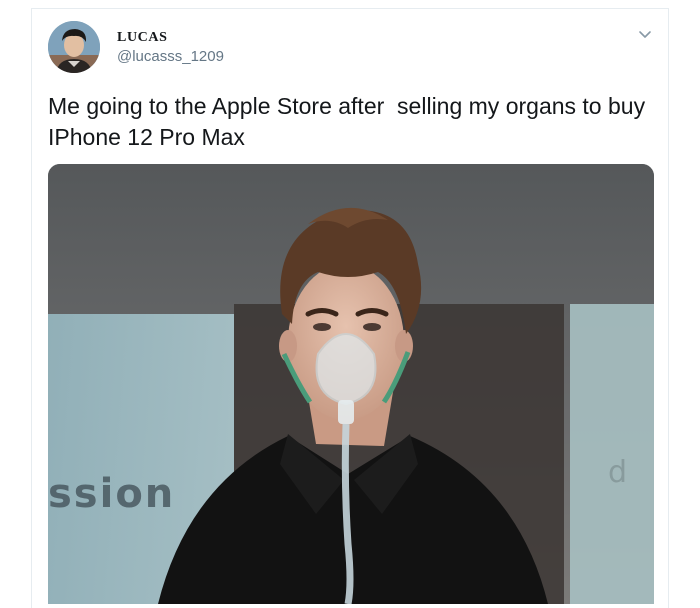 The width and height of the screenshot is (700, 608). What do you see at coordinates (617, 472) in the screenshot?
I see `svg-text: d` at bounding box center [617, 472].